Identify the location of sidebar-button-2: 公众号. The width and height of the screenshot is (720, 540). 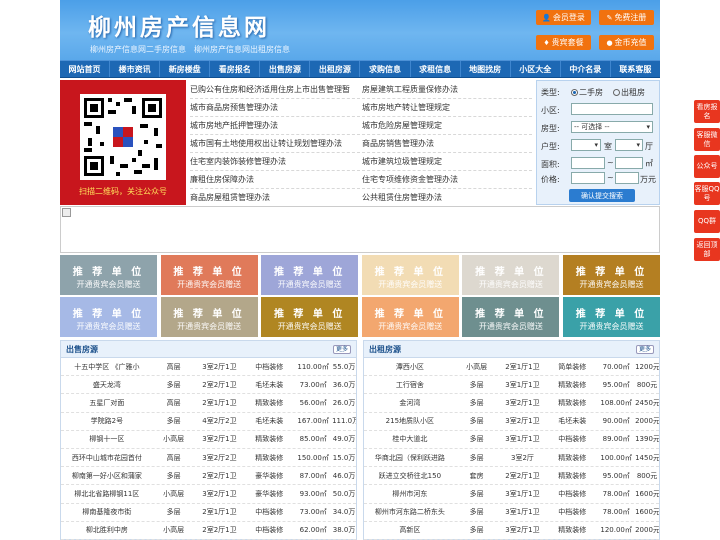
(707, 166).